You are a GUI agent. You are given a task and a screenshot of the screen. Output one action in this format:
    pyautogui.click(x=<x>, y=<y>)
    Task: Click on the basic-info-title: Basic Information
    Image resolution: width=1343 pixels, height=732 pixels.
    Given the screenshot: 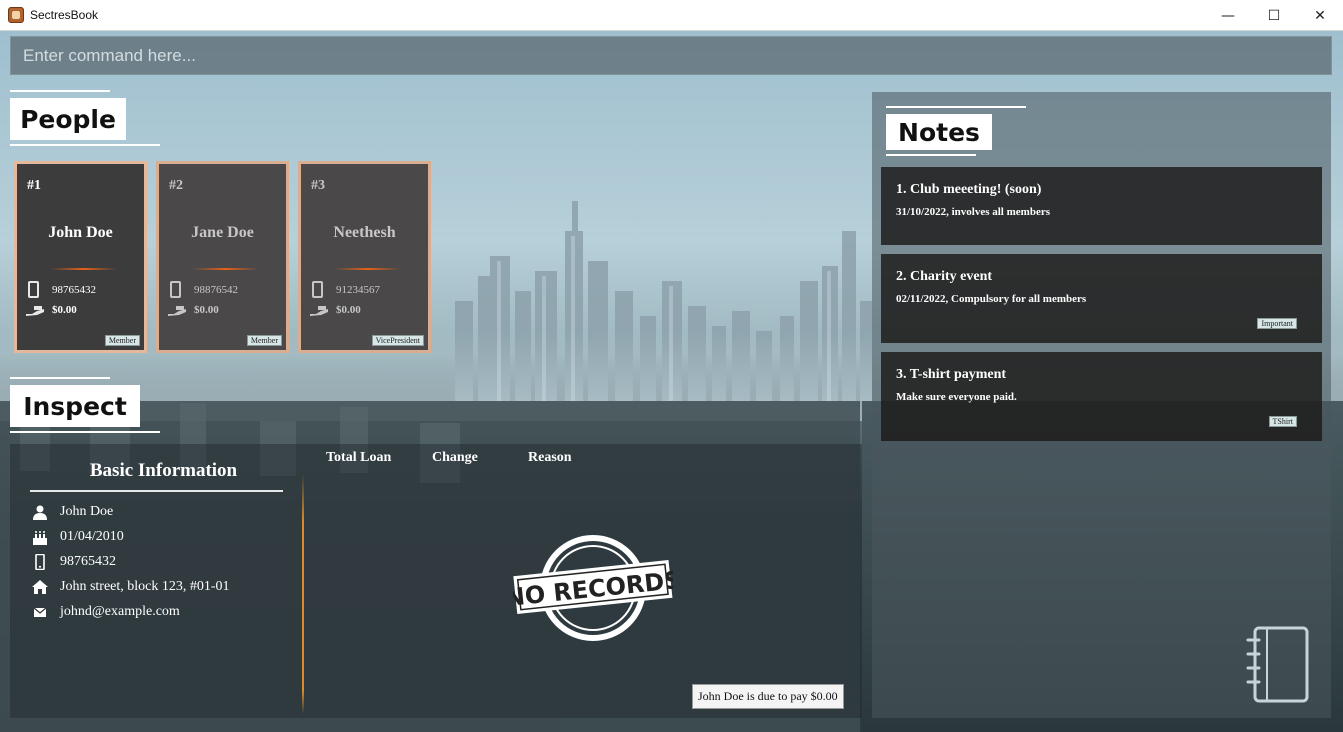 What is the action you would take?
    pyautogui.click(x=163, y=470)
    